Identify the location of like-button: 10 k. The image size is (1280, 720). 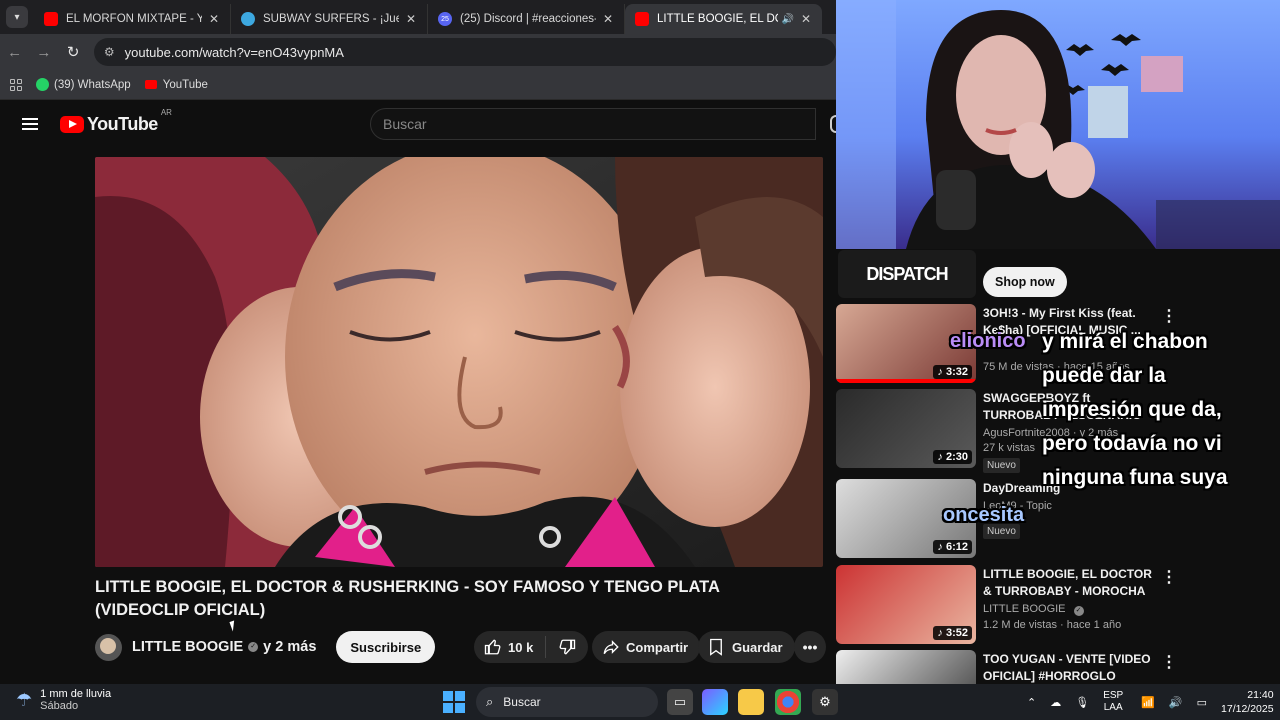
(510, 647).